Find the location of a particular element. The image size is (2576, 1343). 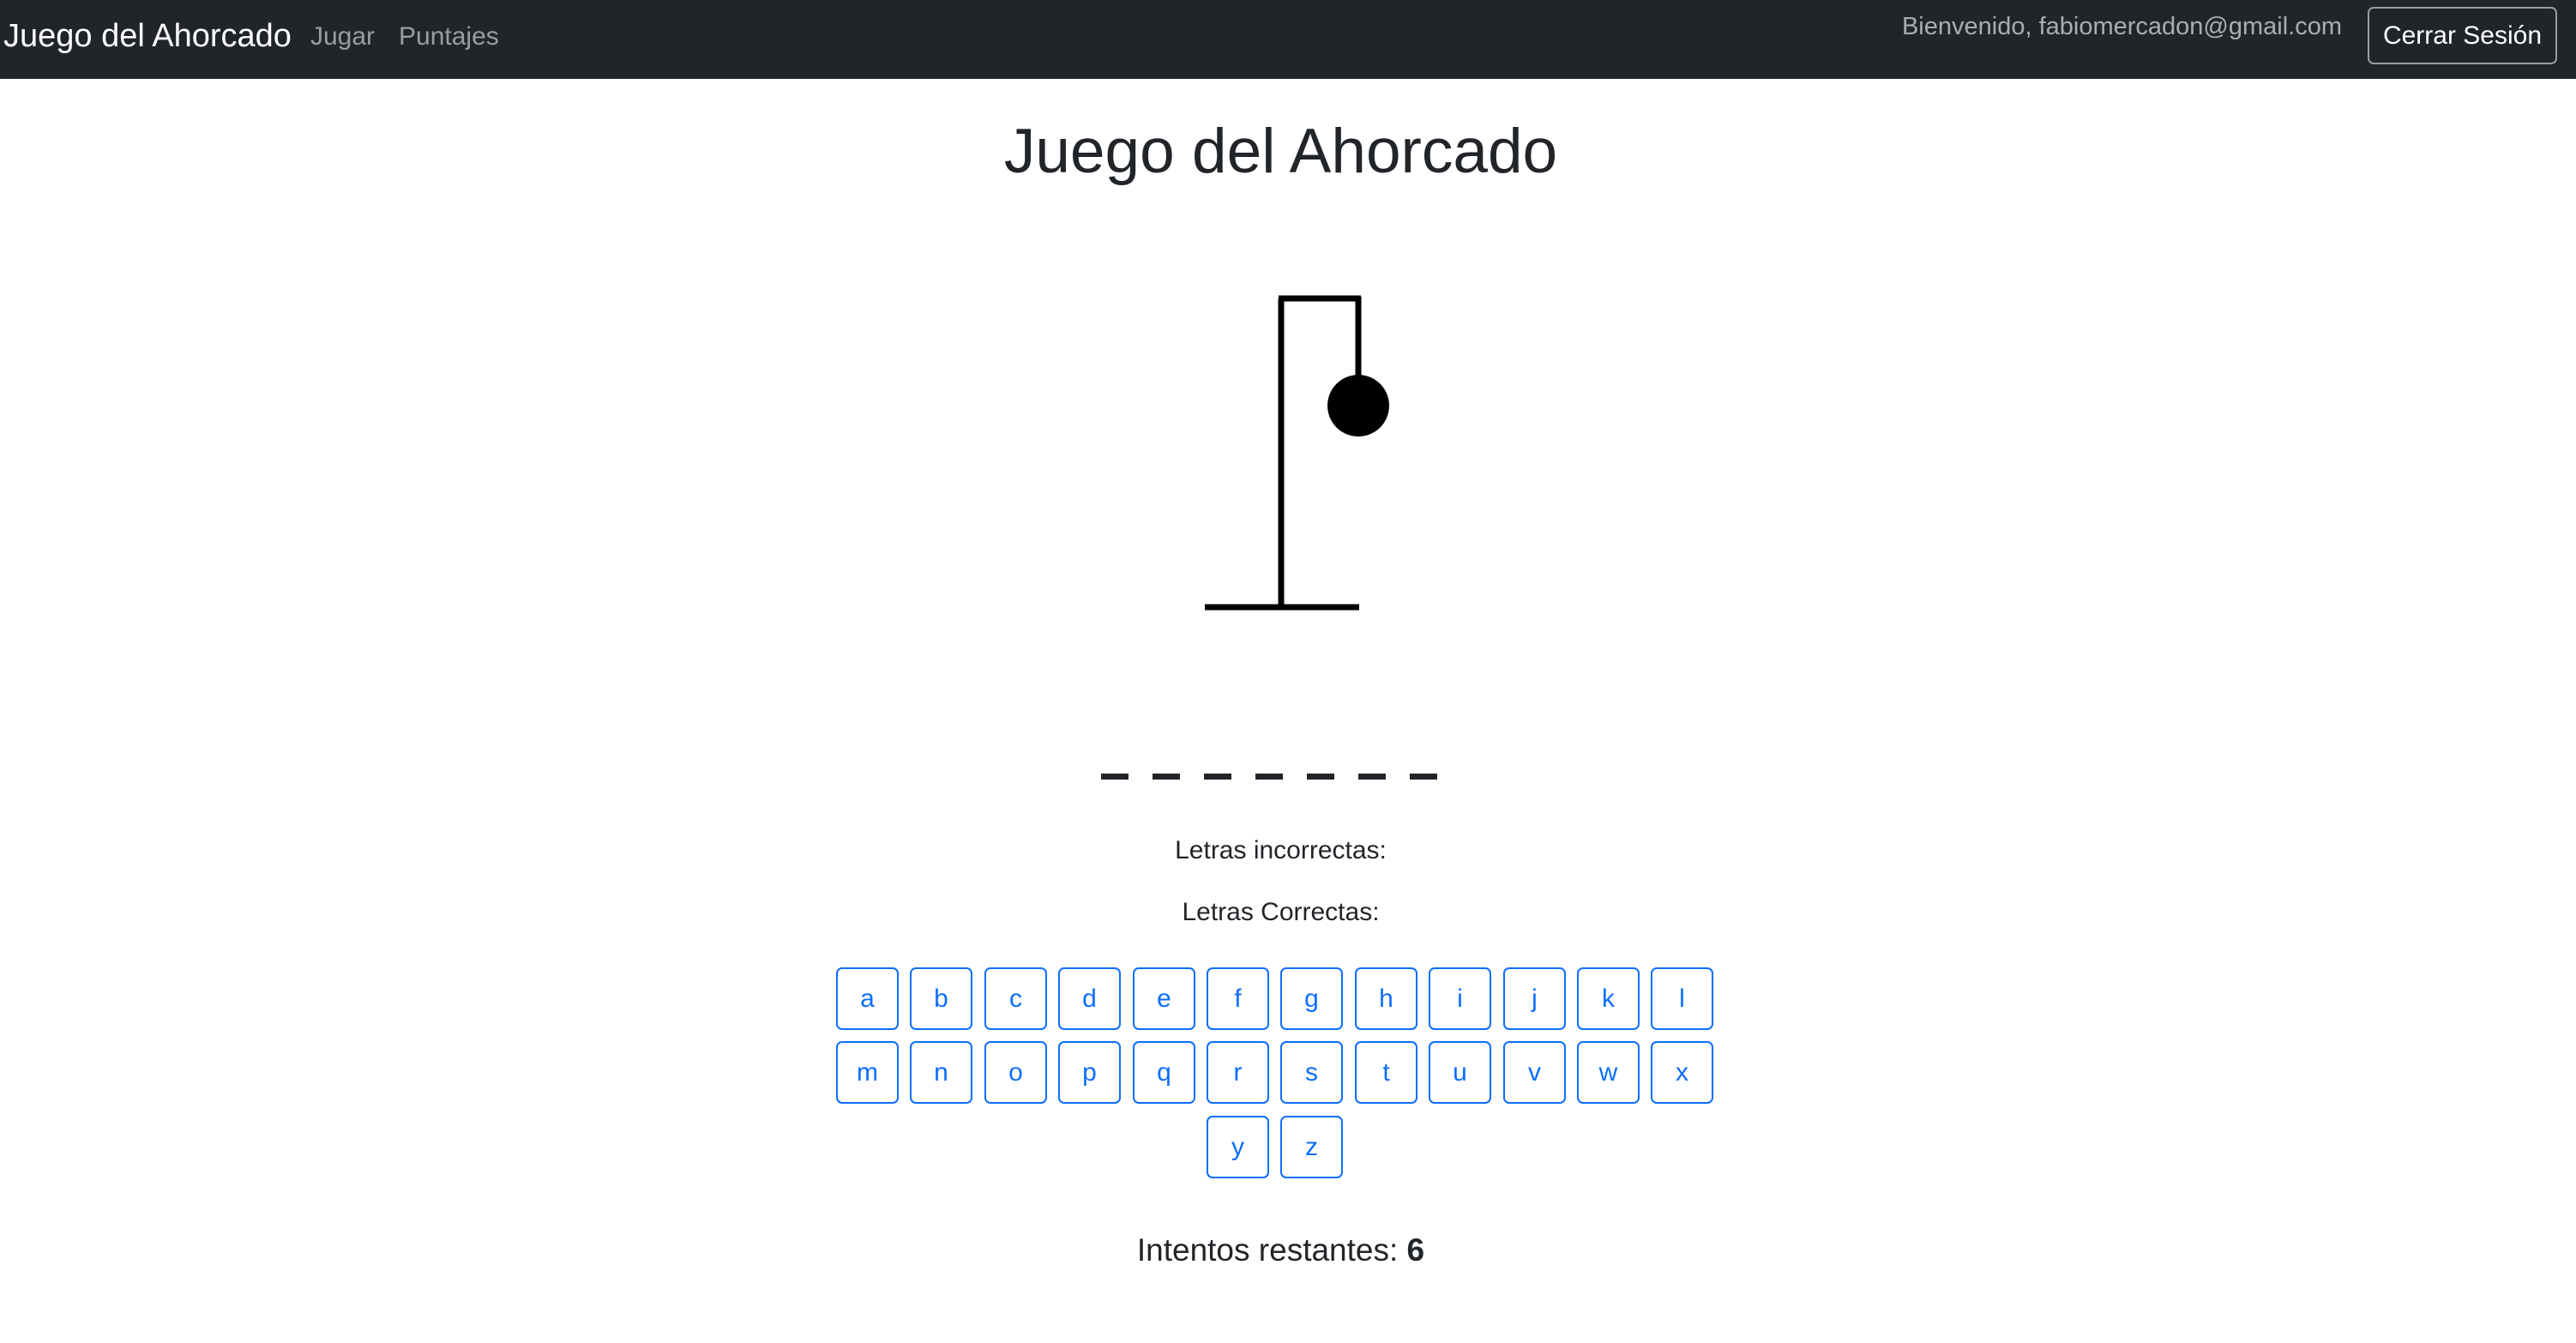

letter-button-y: y is located at coordinates (1238, 1147).